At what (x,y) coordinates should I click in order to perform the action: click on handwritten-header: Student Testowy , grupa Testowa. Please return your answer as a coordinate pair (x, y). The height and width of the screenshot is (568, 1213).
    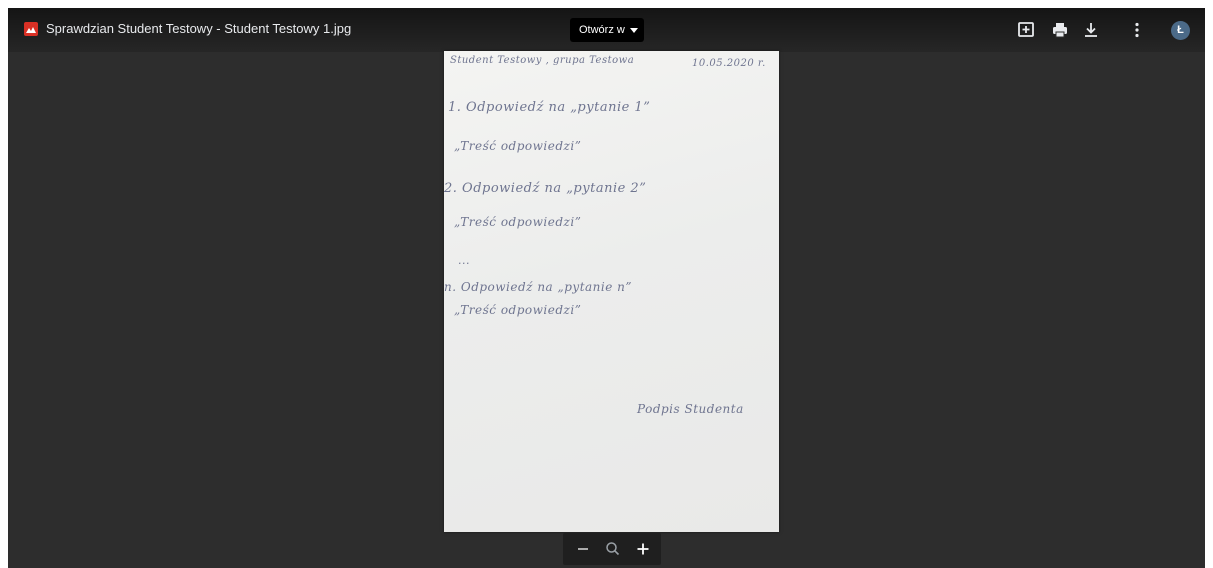
    Looking at the image, I should click on (542, 60).